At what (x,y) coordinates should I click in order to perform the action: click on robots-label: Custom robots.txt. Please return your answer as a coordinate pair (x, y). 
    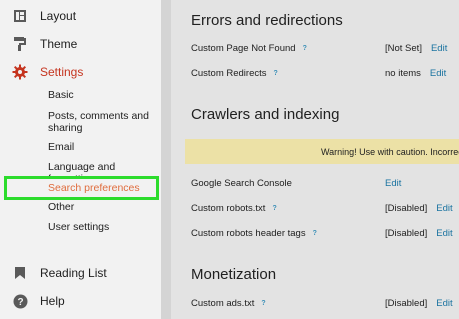
    Looking at the image, I should click on (228, 208).